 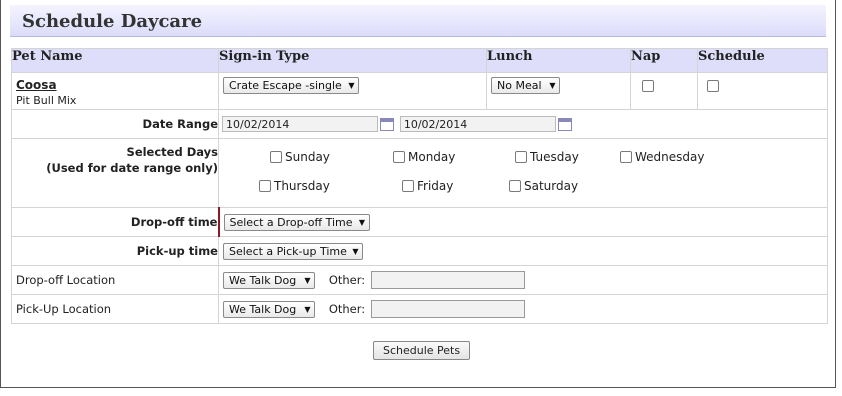 I want to click on day-tuesday: Tuesday, so click(x=547, y=157).